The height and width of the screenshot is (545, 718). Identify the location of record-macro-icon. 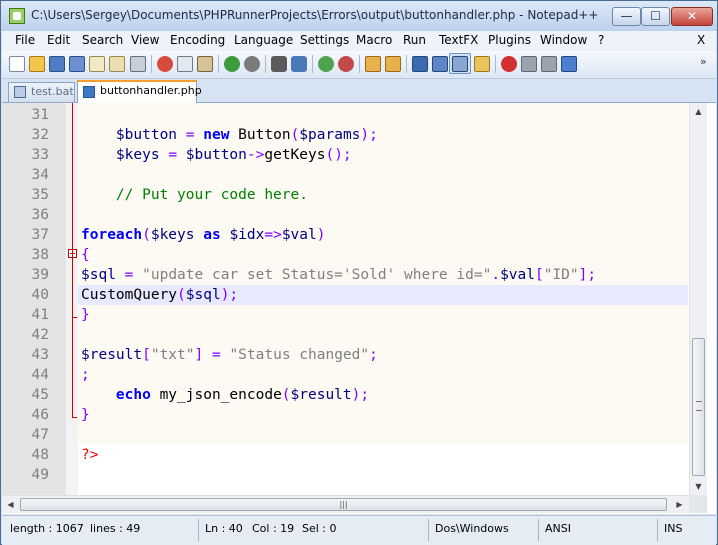
(509, 64).